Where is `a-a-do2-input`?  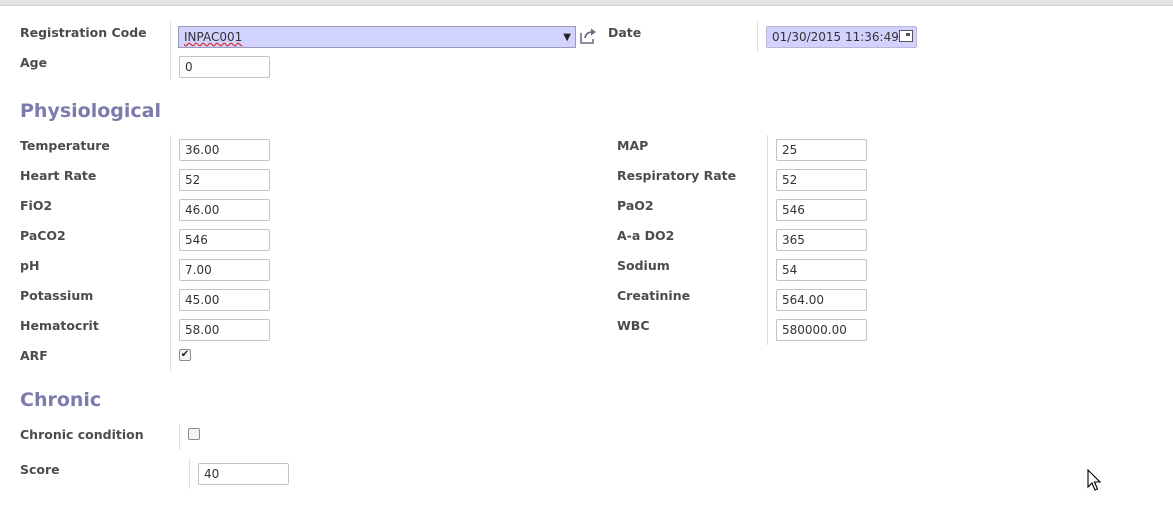 a-a-do2-input is located at coordinates (821, 240).